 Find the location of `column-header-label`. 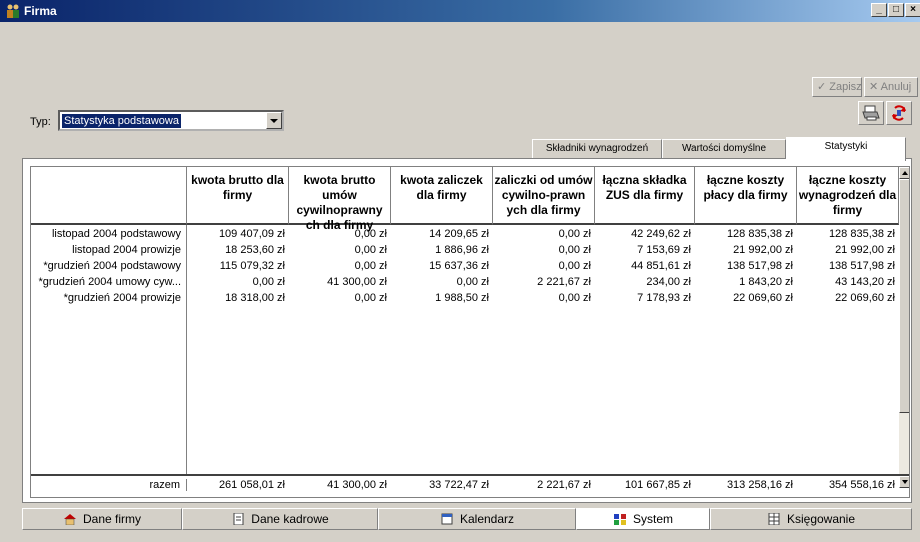

column-header-label is located at coordinates (109, 196).